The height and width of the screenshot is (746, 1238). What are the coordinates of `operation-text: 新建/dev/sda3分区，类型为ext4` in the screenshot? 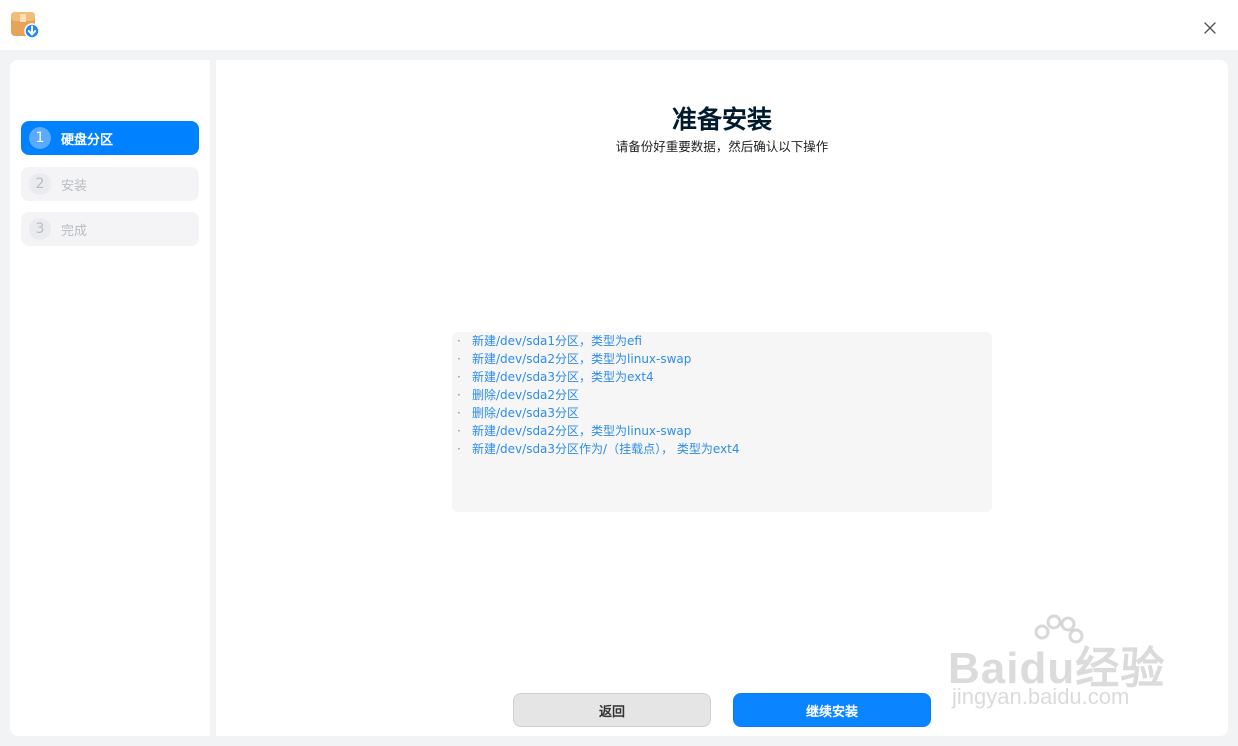 It's located at (563, 377).